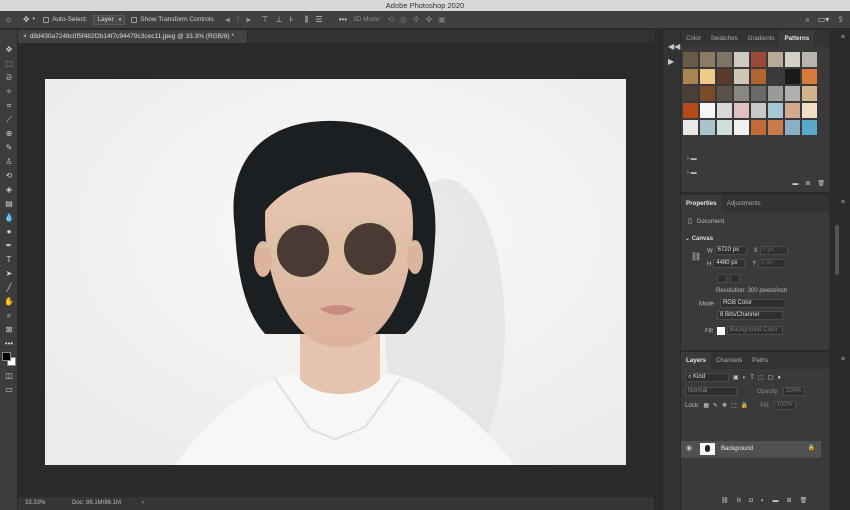 The width and height of the screenshot is (850, 510). Describe the element at coordinates (46, 19) in the screenshot. I see `auto-select-checkbox` at that location.